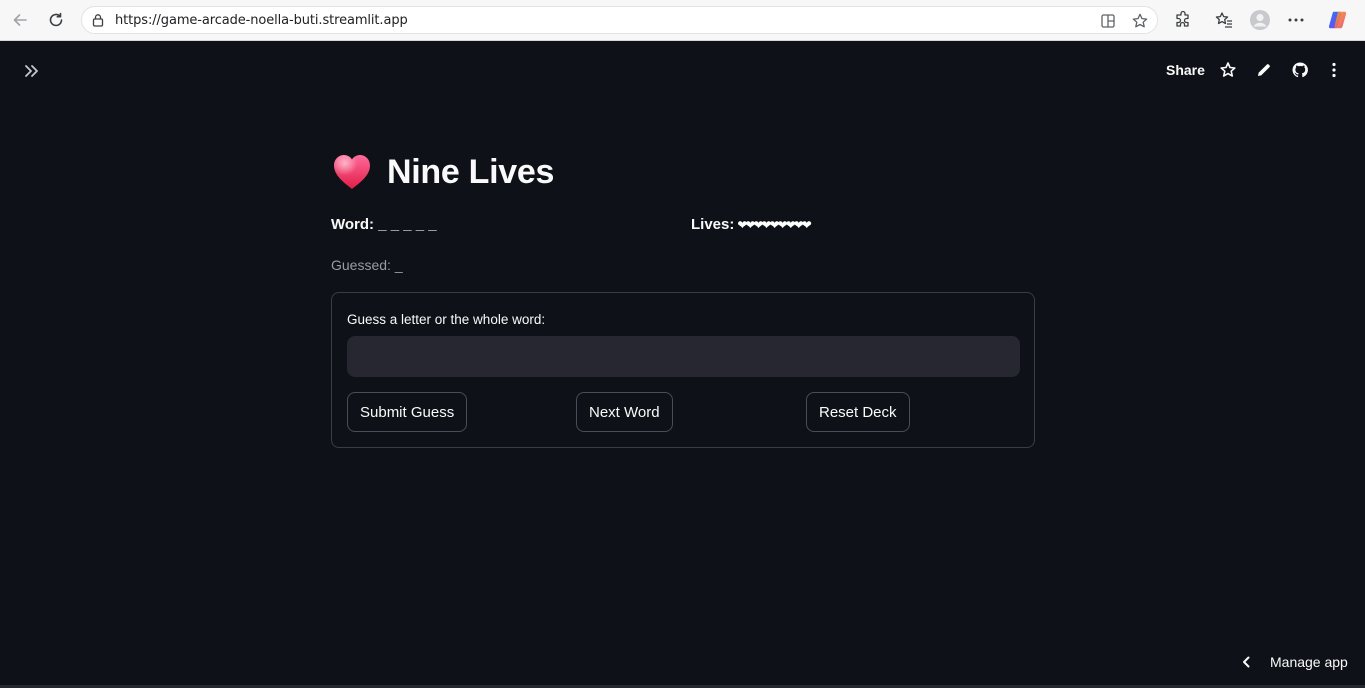 This screenshot has width=1365, height=688. I want to click on lock-icon, so click(98, 20).